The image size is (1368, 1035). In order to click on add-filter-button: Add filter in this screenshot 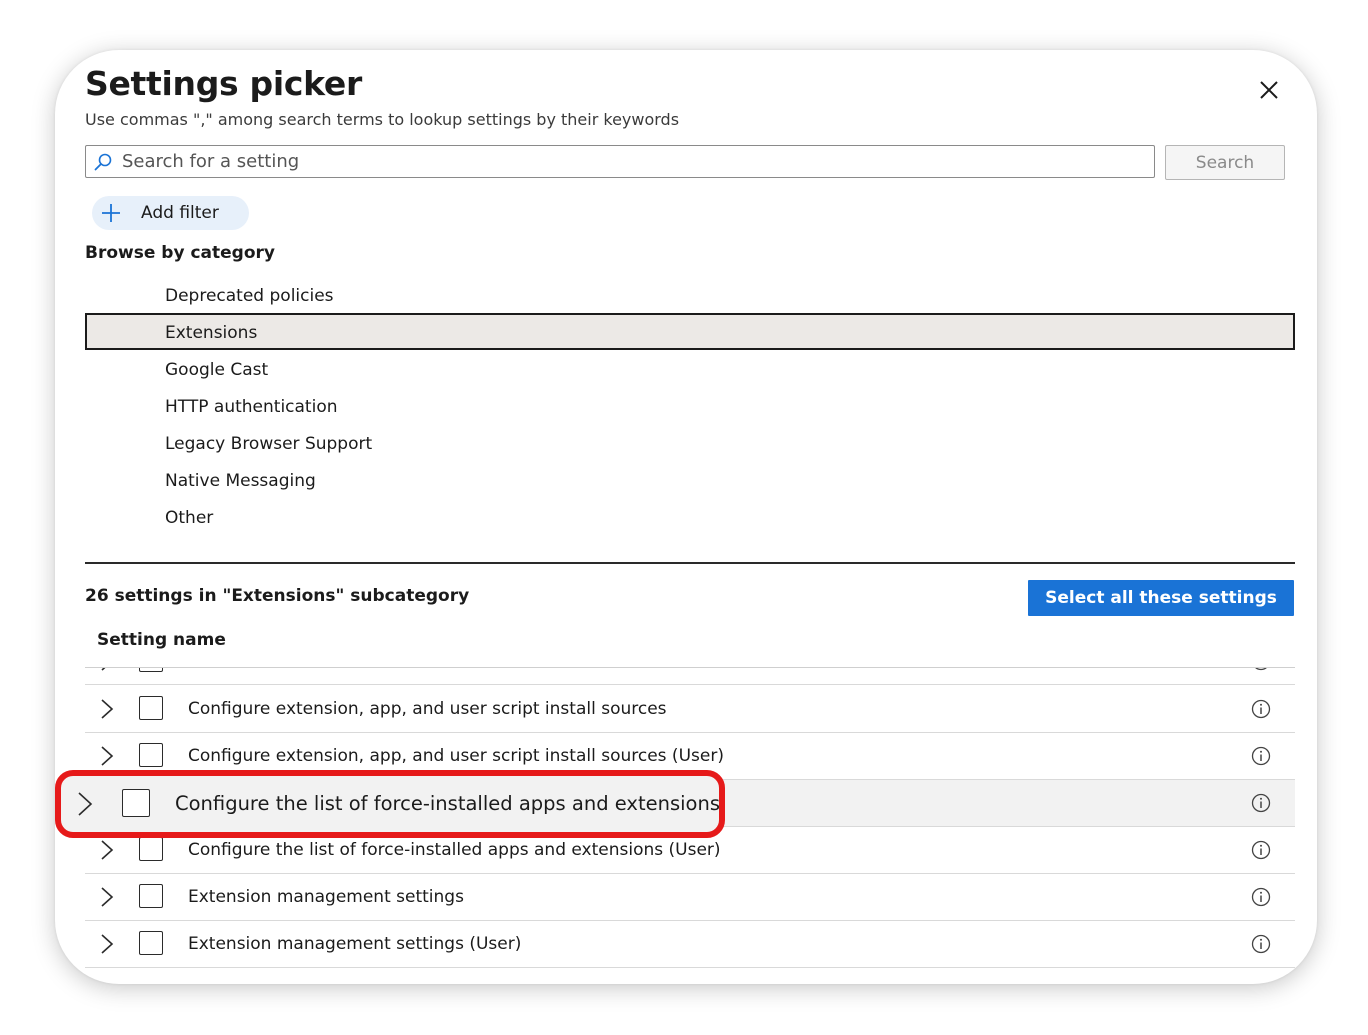, I will do `click(170, 213)`.